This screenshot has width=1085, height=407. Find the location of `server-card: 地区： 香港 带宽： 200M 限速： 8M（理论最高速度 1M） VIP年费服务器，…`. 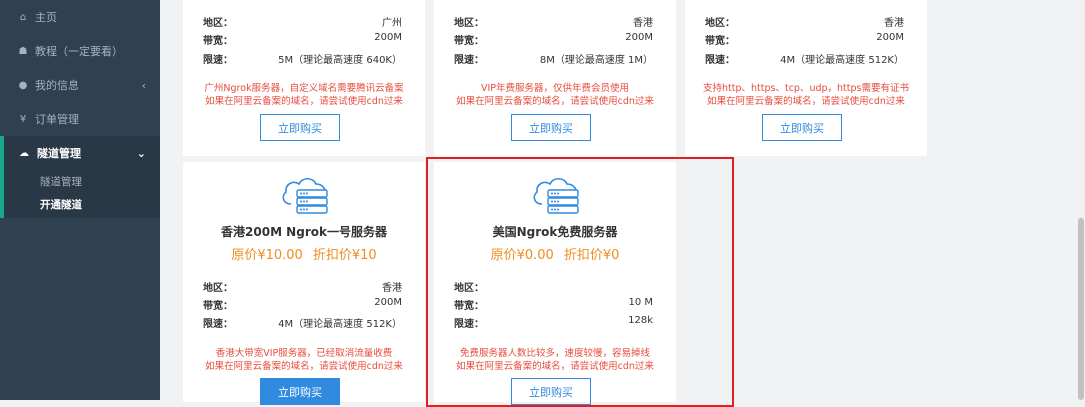

server-card: 地区： 香港 带宽： 200M 限速： 8M（理论最高速度 1M） VIP年费服务器，… is located at coordinates (555, 78).